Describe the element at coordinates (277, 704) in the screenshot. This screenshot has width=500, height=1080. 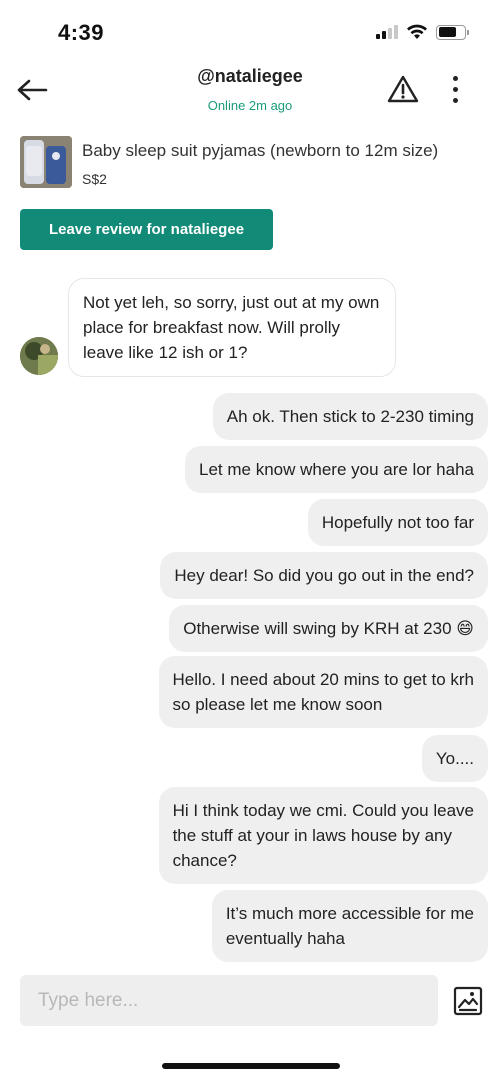
I see `message-line: so please let me know soon` at that location.